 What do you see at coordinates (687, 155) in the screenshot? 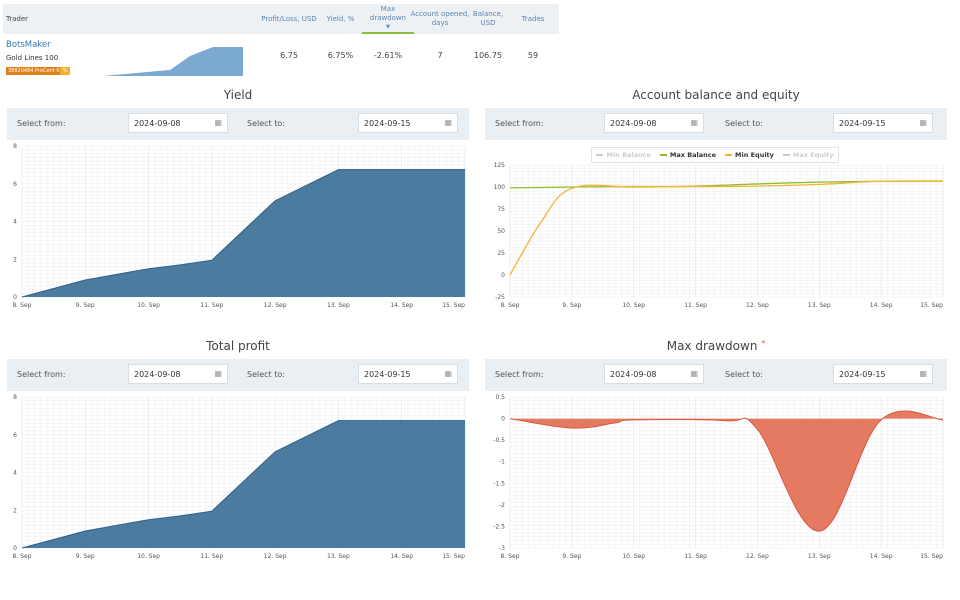
I see `legend-max-balance: Max Balance` at bounding box center [687, 155].